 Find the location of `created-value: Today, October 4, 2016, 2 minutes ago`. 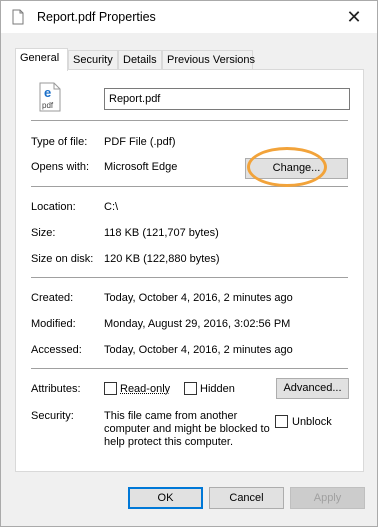

created-value: Today, October 4, 2016, 2 minutes ago is located at coordinates (198, 298).